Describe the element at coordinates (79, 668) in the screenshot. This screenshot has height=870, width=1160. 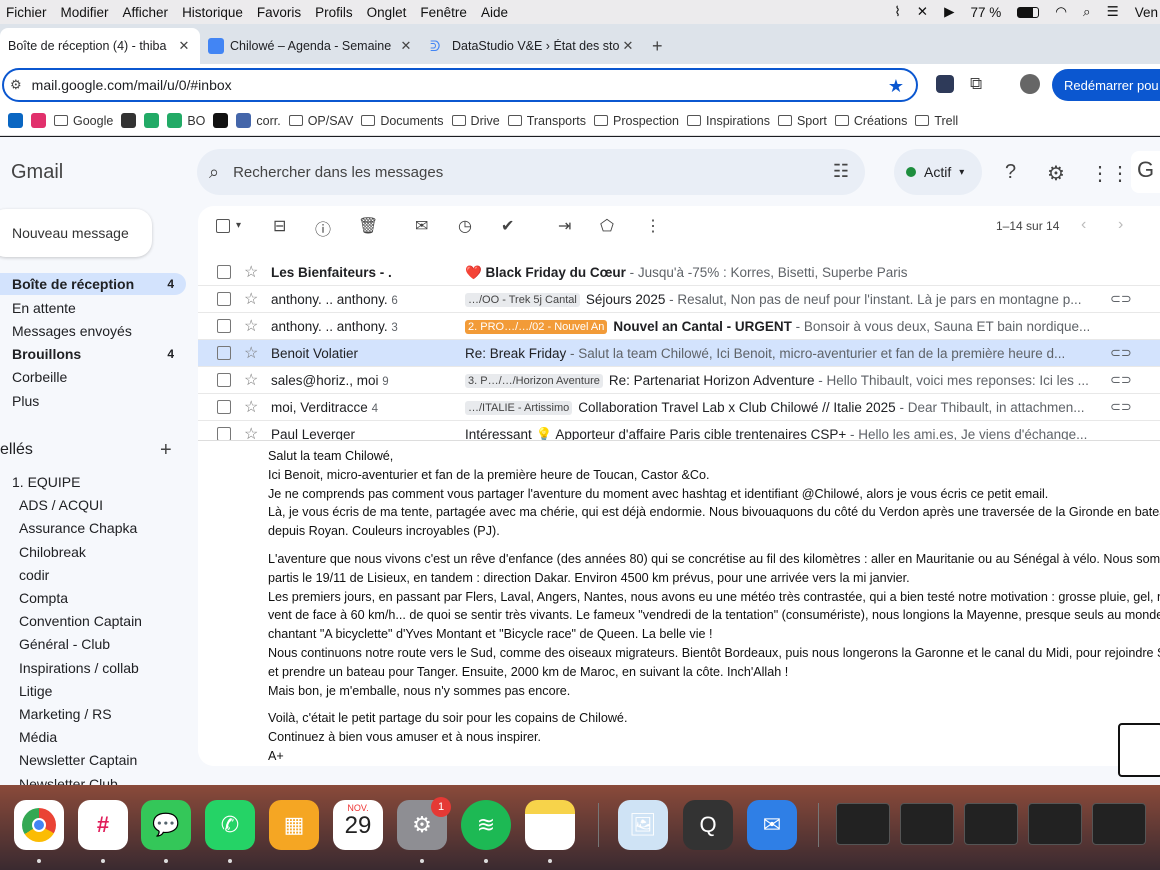
I see `label-item: Inspirations / collab` at that location.